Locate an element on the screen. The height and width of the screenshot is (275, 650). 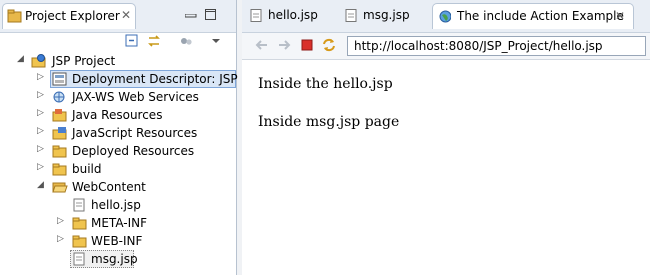
tree-item-meta-inf: ▷ META-INF is located at coordinates (118, 223).